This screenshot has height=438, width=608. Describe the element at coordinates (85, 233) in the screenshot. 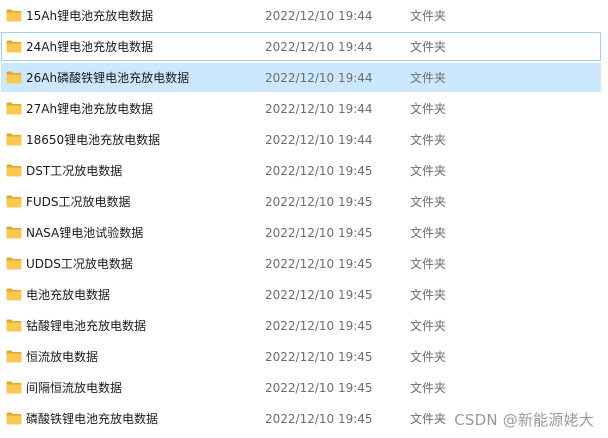

I see `file-name: NASA锂电池试验数据` at that location.